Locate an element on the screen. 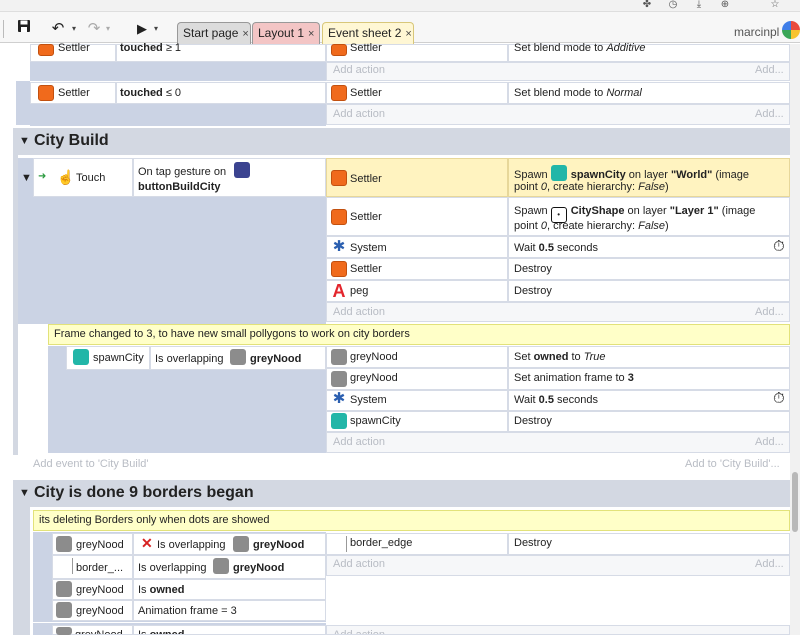 The width and height of the screenshot is (800, 635). button-object-icon is located at coordinates (242, 170).